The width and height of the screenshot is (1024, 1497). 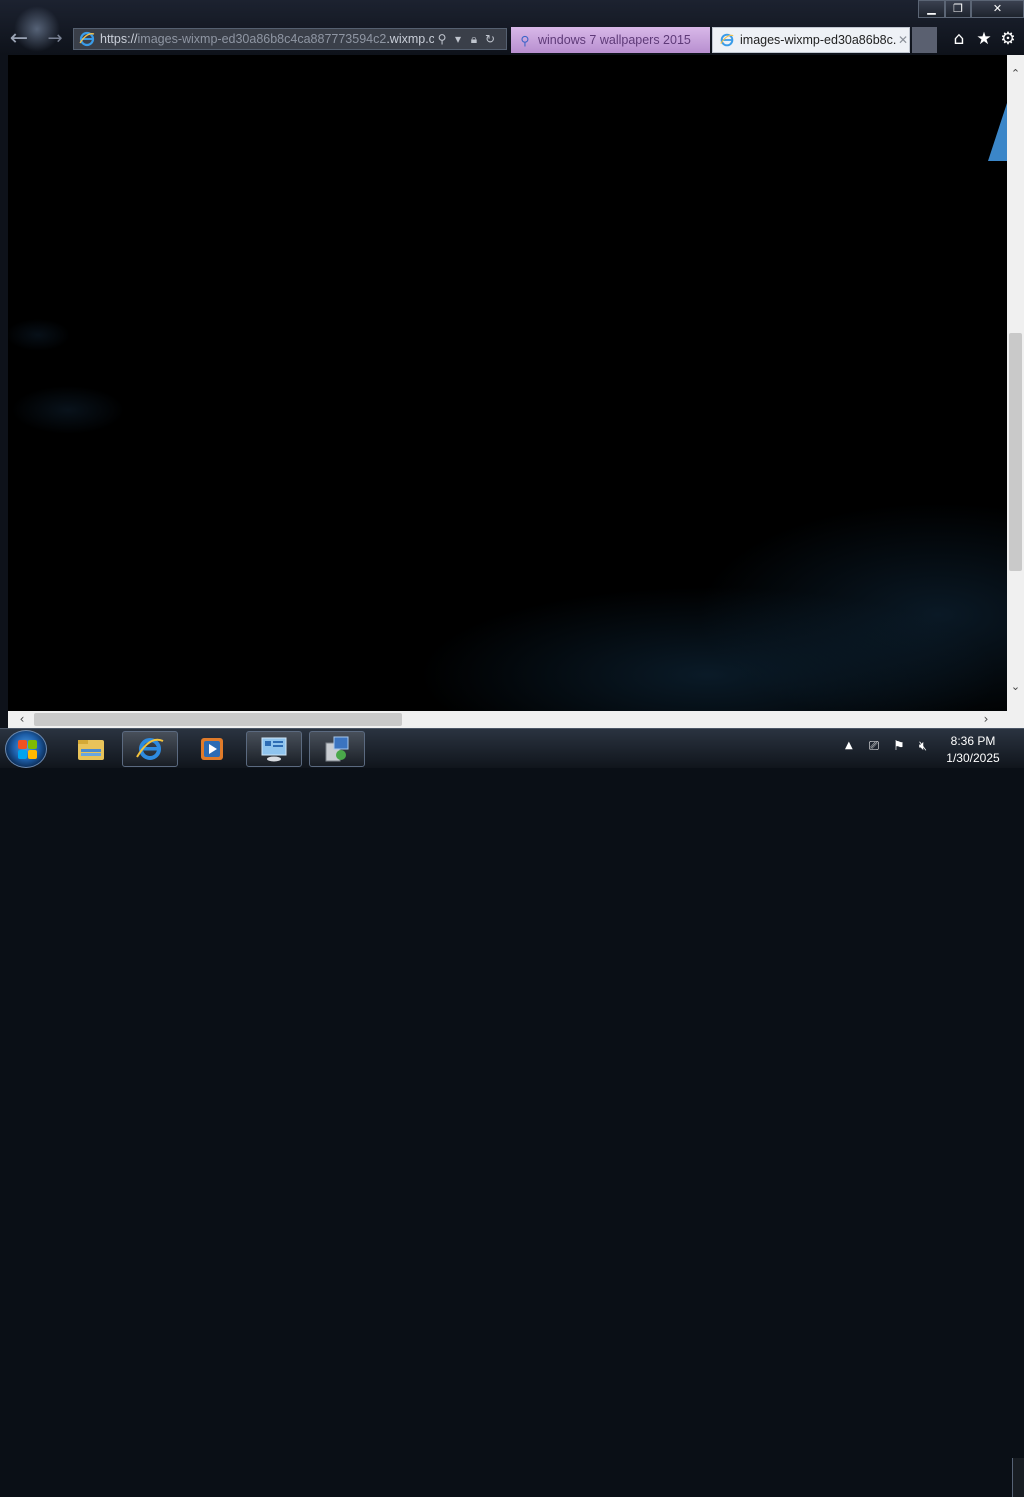 I want to click on favorites-icon: ★, so click(x=984, y=39).